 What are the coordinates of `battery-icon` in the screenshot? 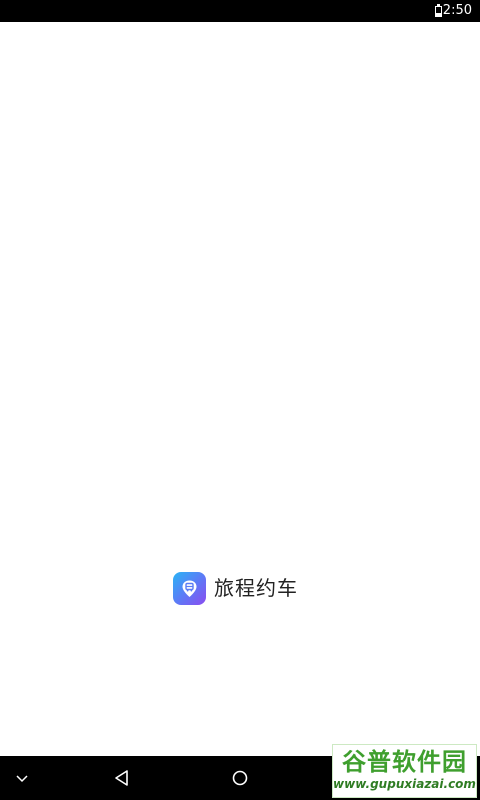 It's located at (438, 10).